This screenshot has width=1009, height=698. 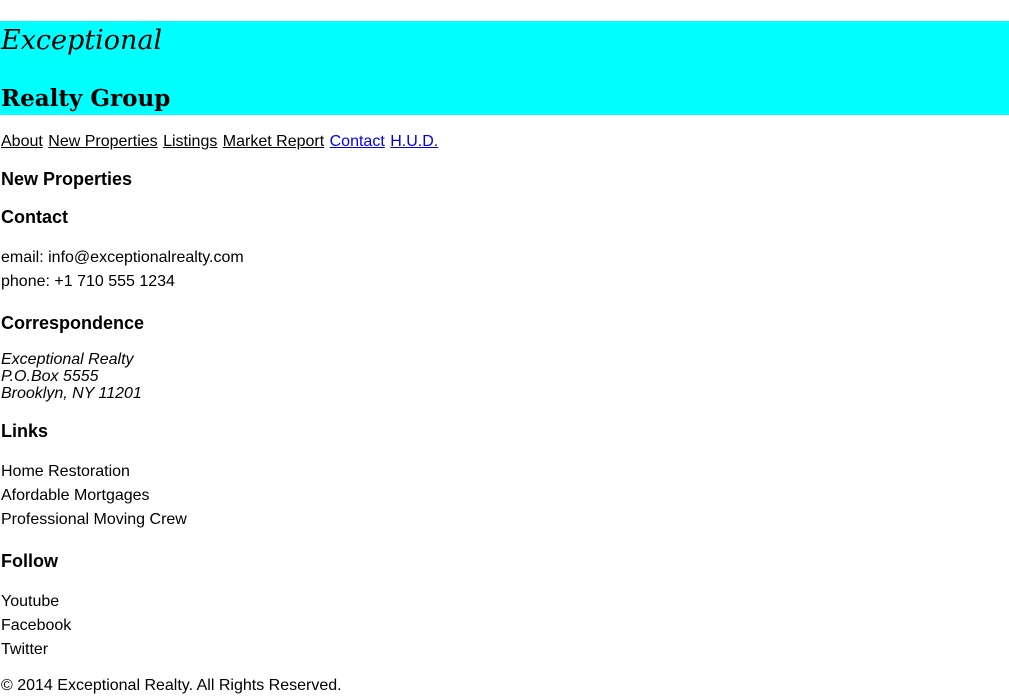 I want to click on nav-market-report: Market Report, so click(x=273, y=141).